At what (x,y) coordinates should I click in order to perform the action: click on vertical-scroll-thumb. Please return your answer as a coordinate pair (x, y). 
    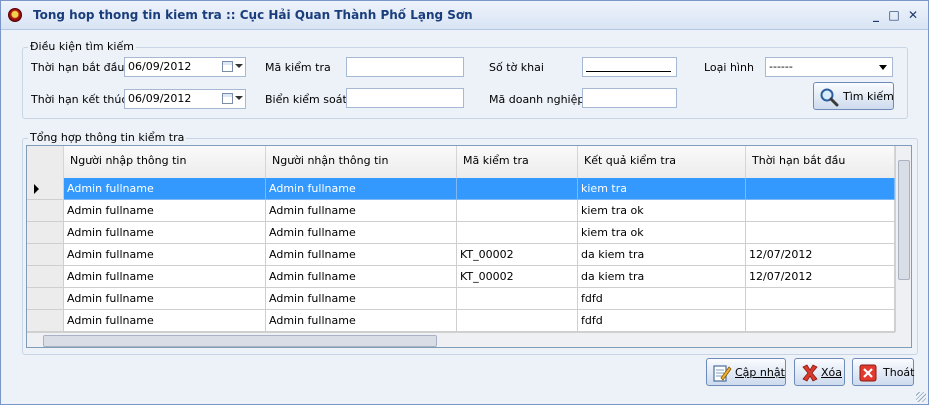
    Looking at the image, I should click on (904, 220).